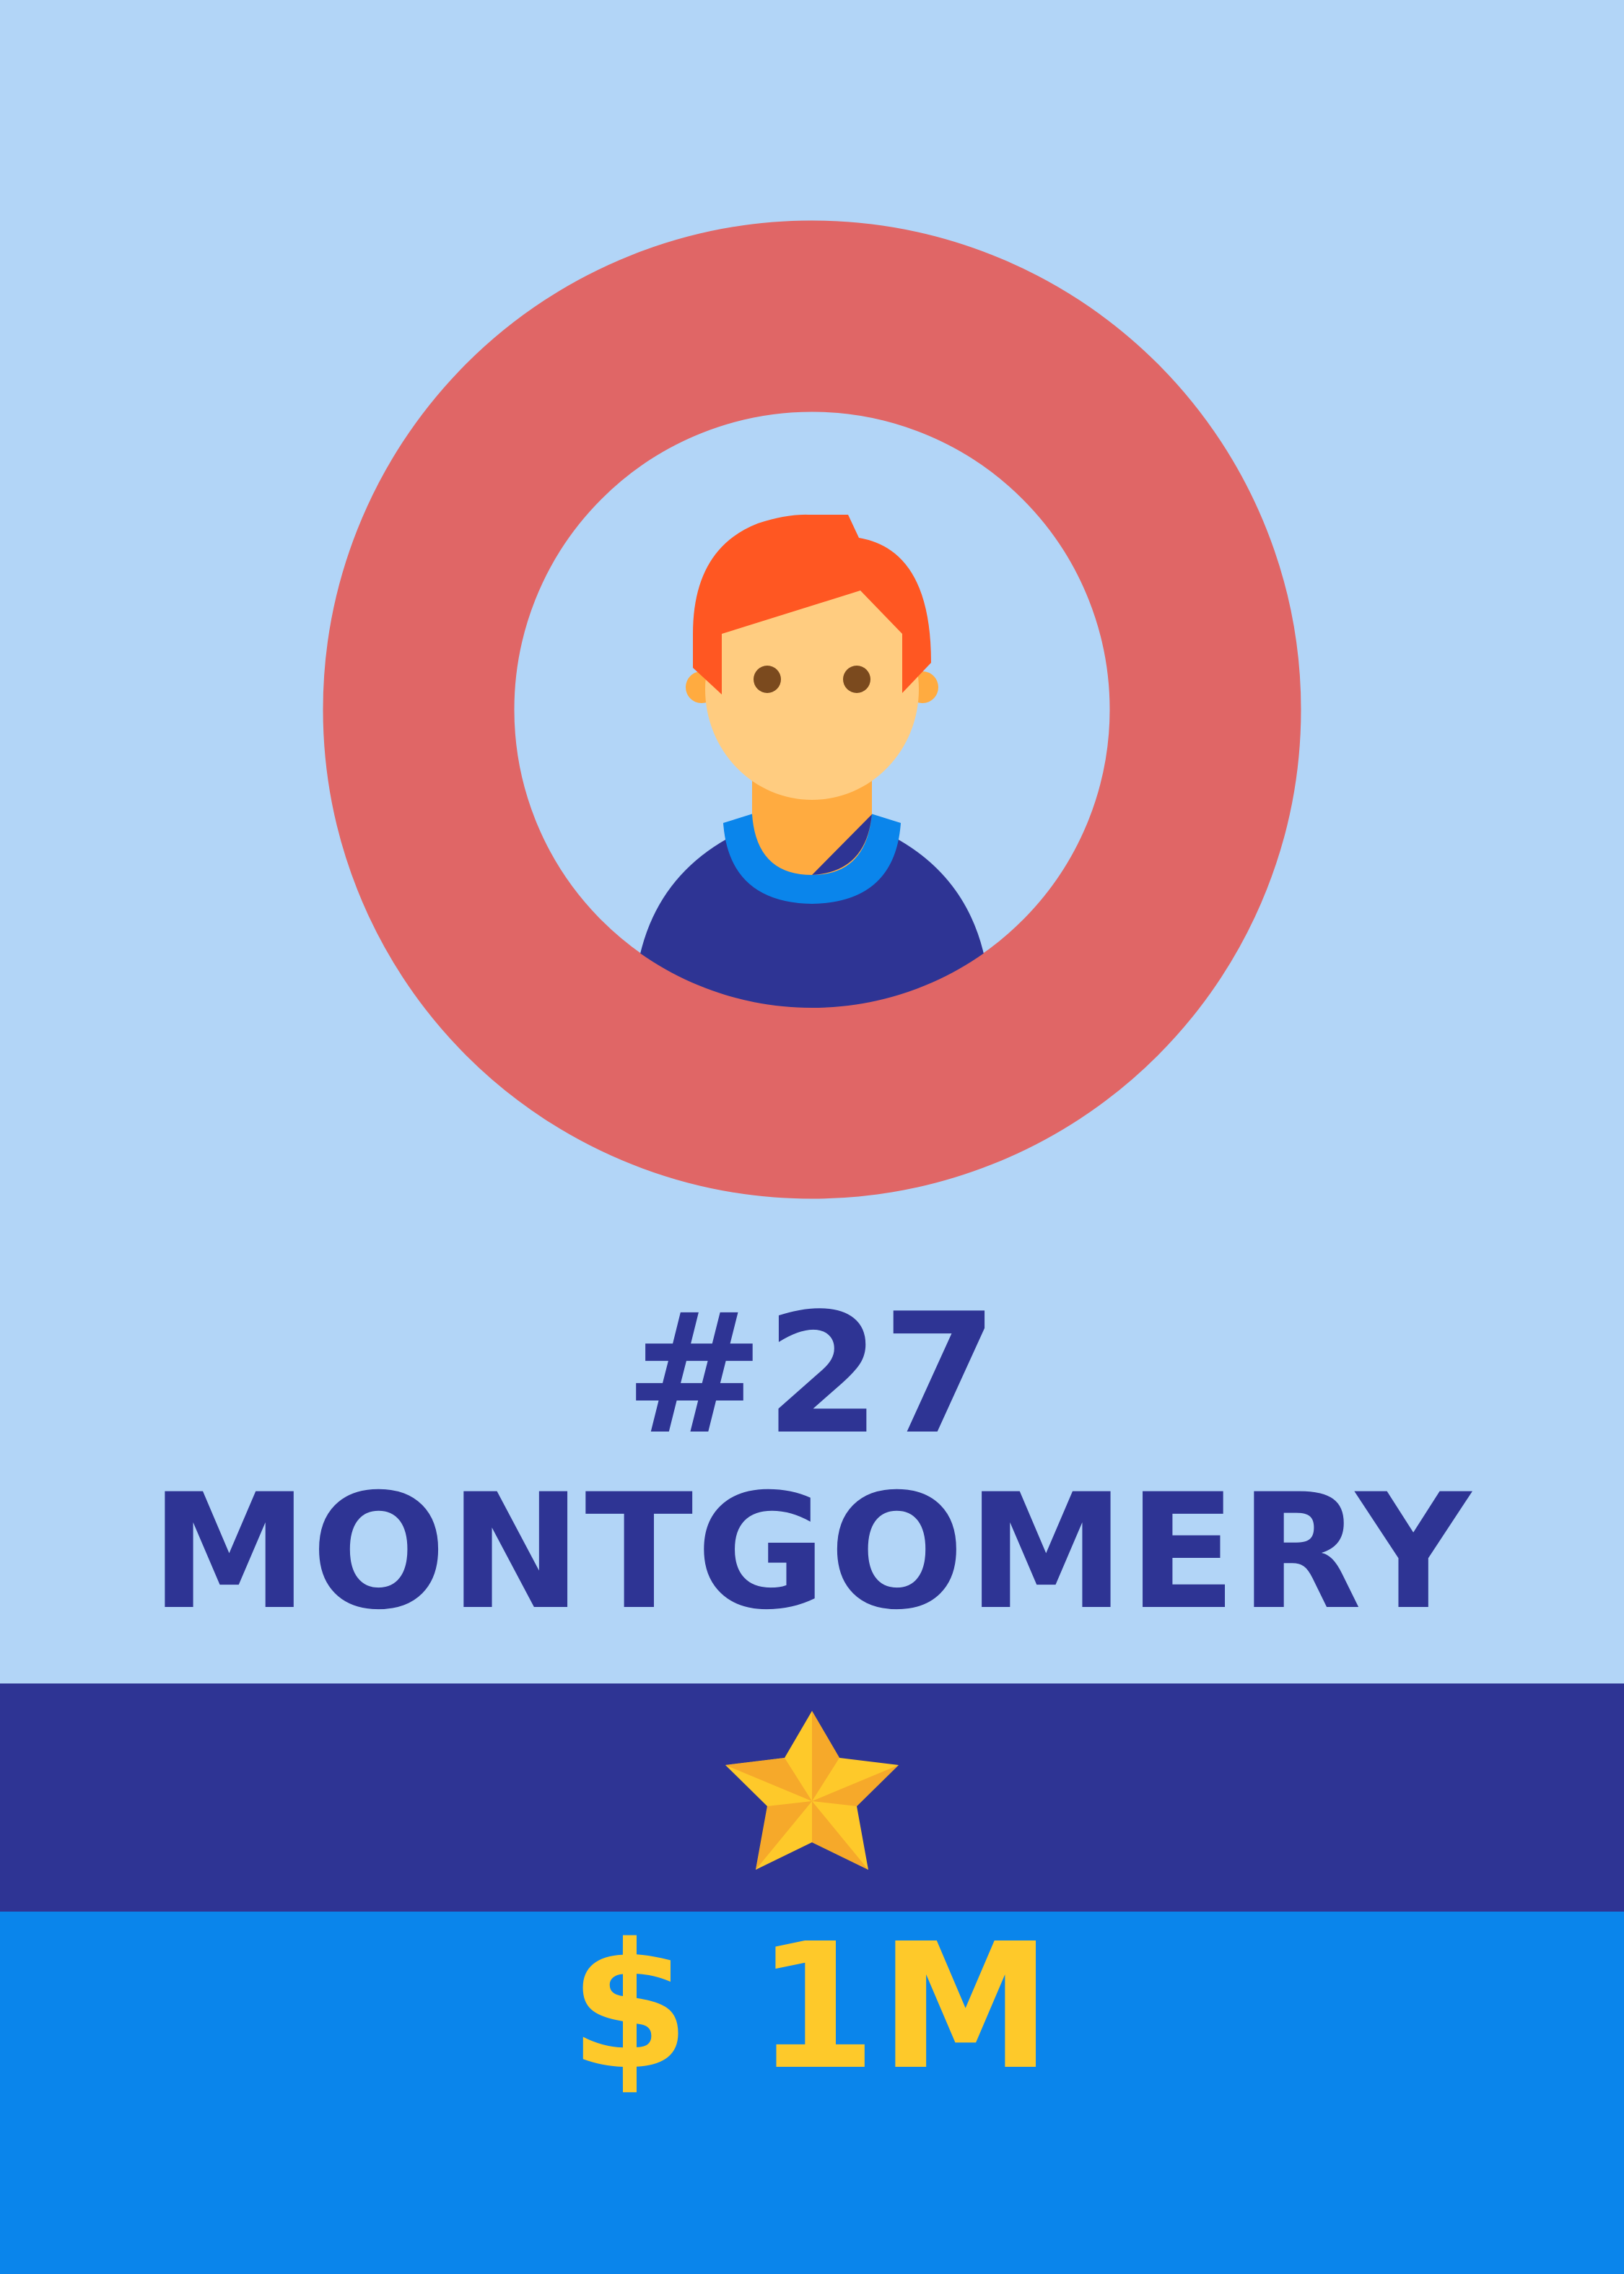  I want to click on player-number: #27, so click(812, 1375).